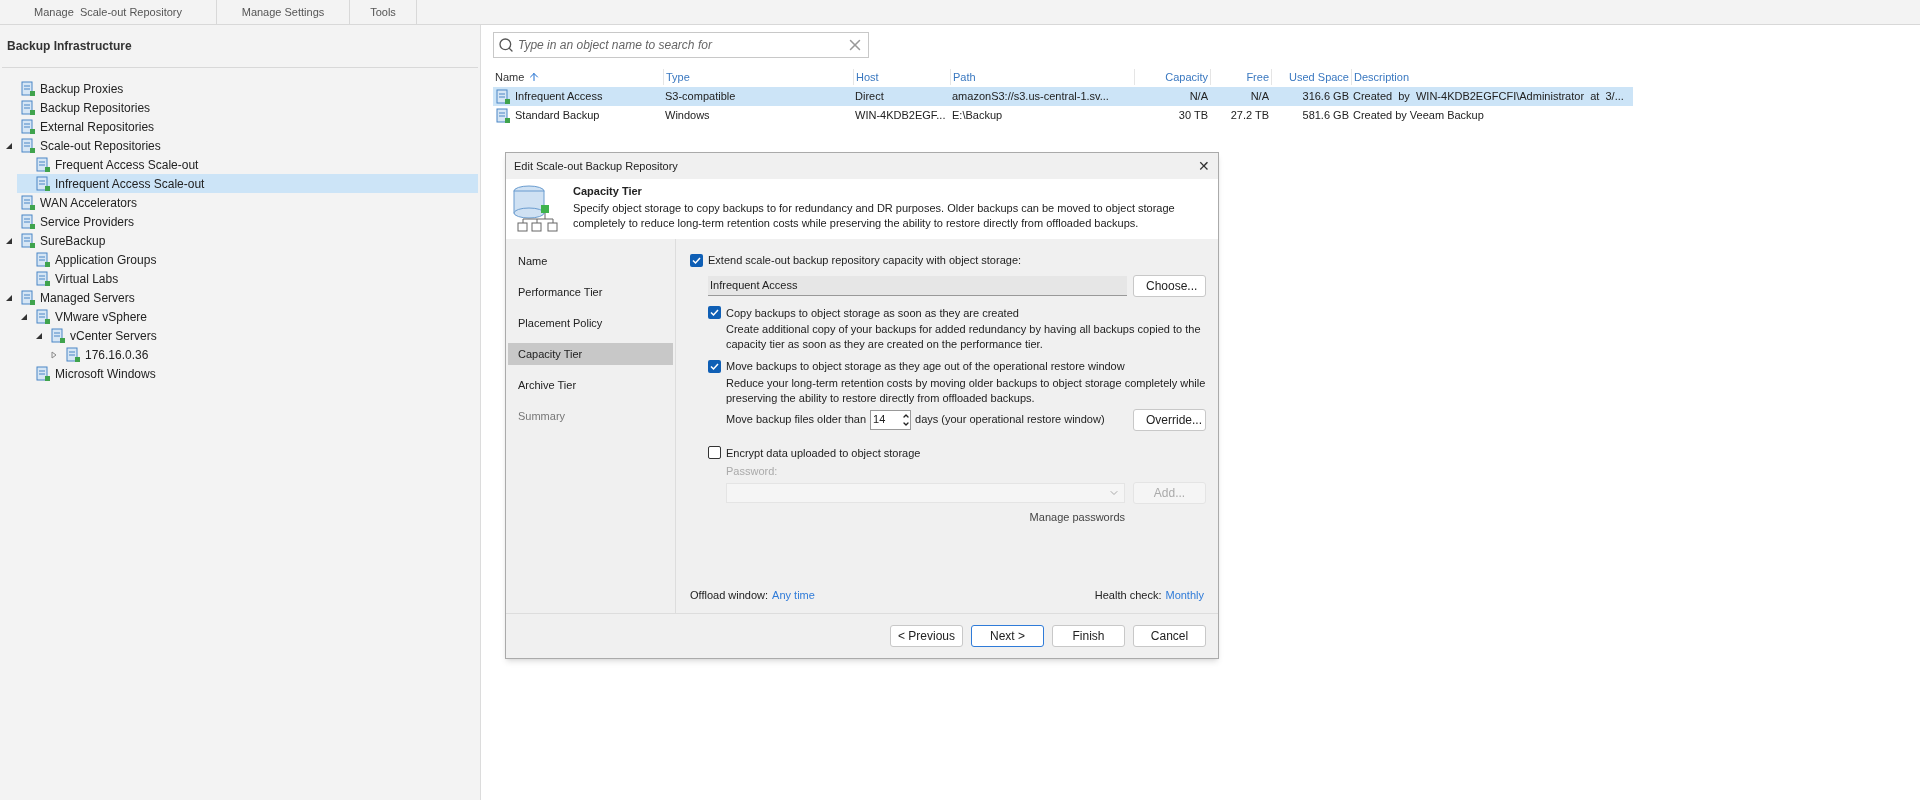 The width and height of the screenshot is (1920, 800). What do you see at coordinates (1186, 77) in the screenshot?
I see `column-header: Capacity` at bounding box center [1186, 77].